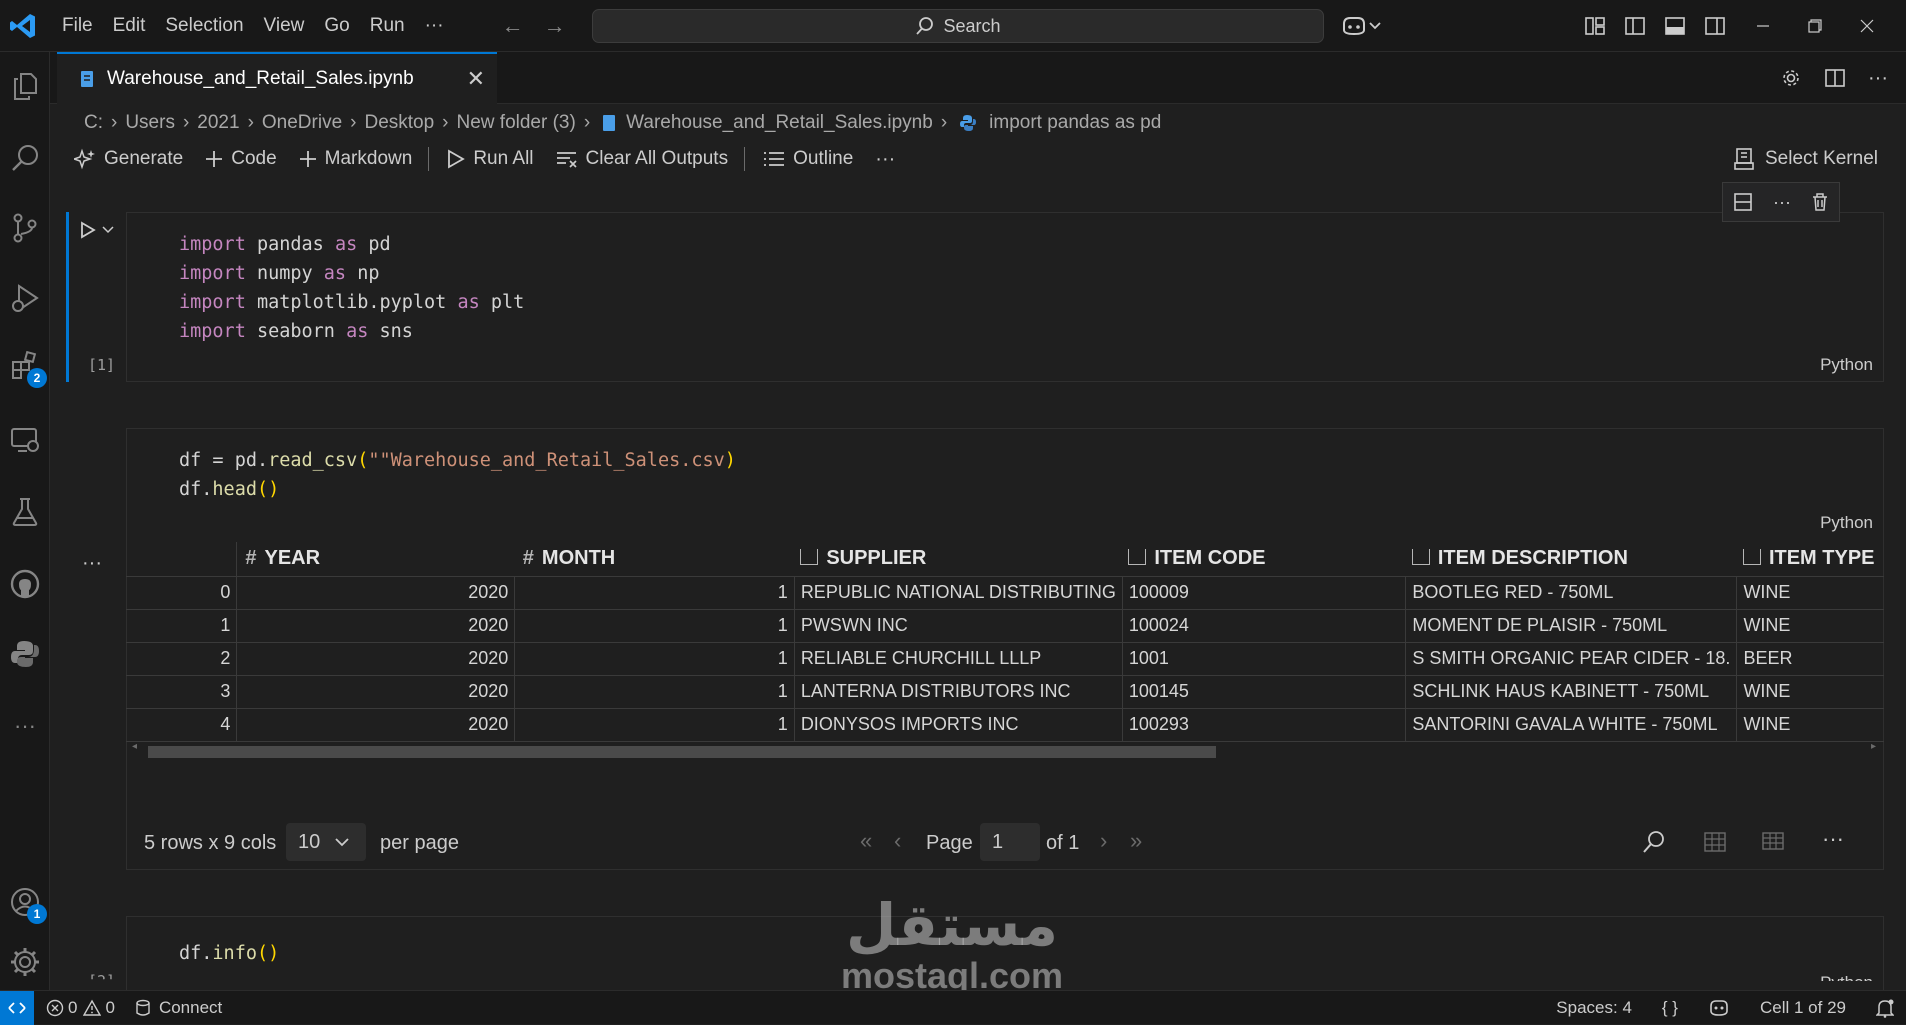 The width and height of the screenshot is (1906, 1025). What do you see at coordinates (885, 159) in the screenshot?
I see `toolbar-more-button: ···` at bounding box center [885, 159].